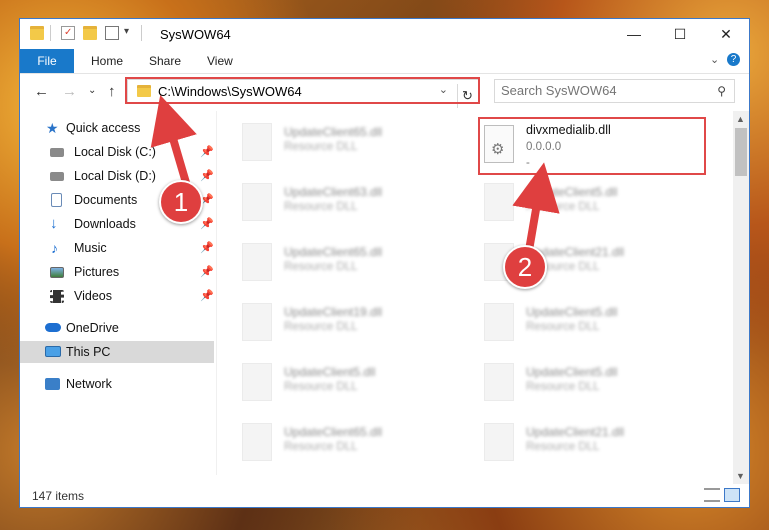 Image resolution: width=769 pixels, height=530 pixels. I want to click on file-item: UpdateClient63.dll Resource DLL, so click(348, 203).